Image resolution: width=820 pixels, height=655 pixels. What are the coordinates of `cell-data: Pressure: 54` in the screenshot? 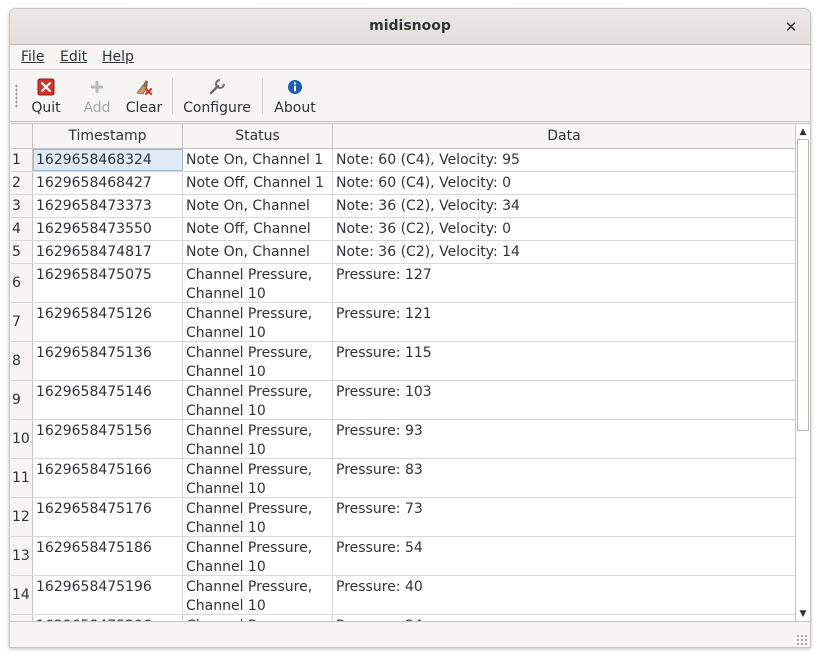 It's located at (564, 556).